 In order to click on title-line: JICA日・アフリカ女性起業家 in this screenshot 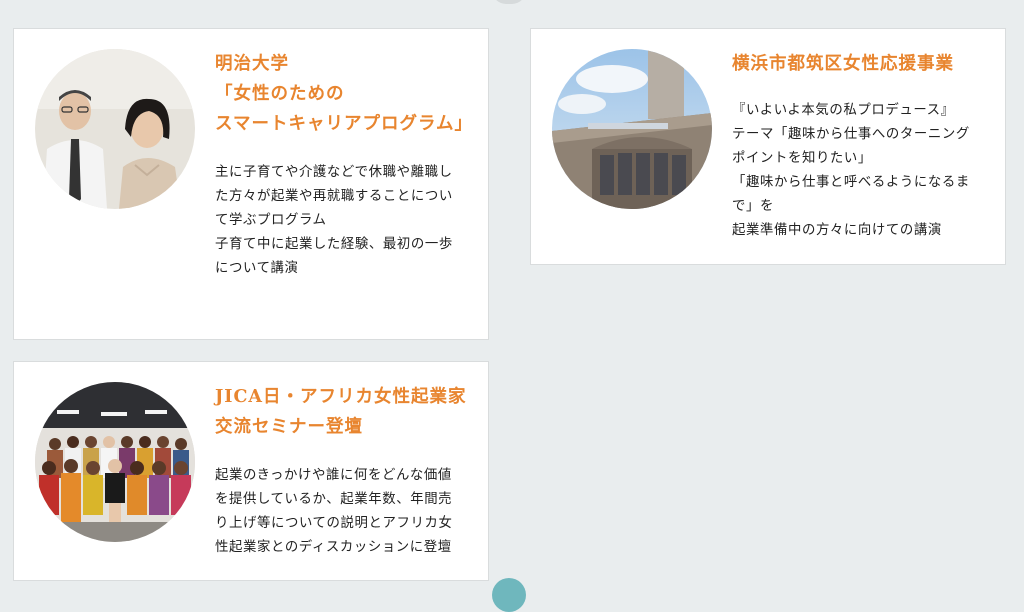, I will do `click(341, 397)`.